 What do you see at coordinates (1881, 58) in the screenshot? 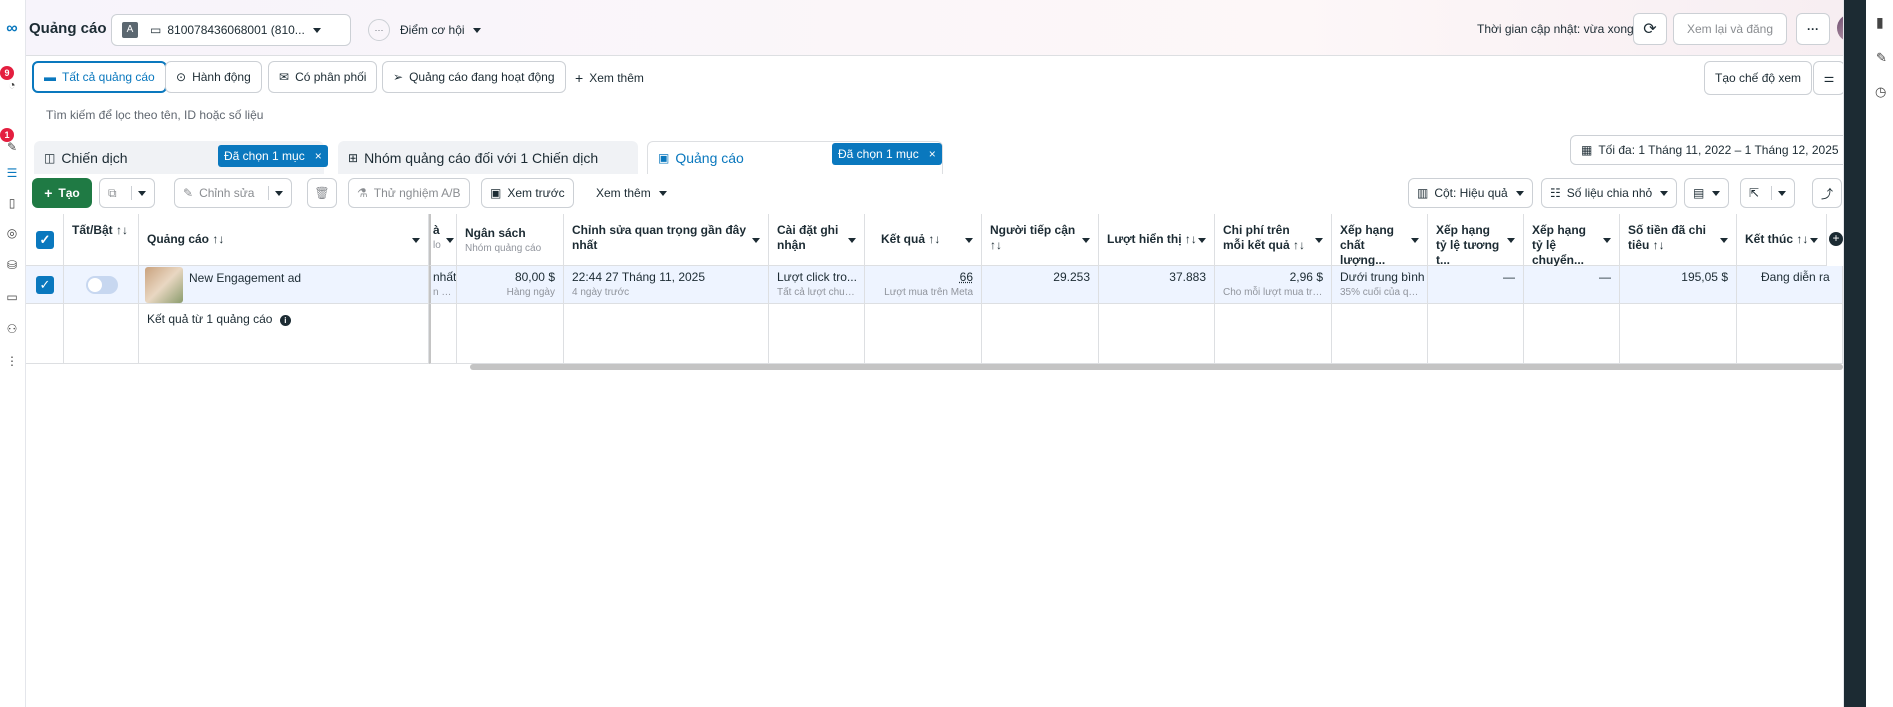
I see `pencil-icon: ✎` at bounding box center [1881, 58].